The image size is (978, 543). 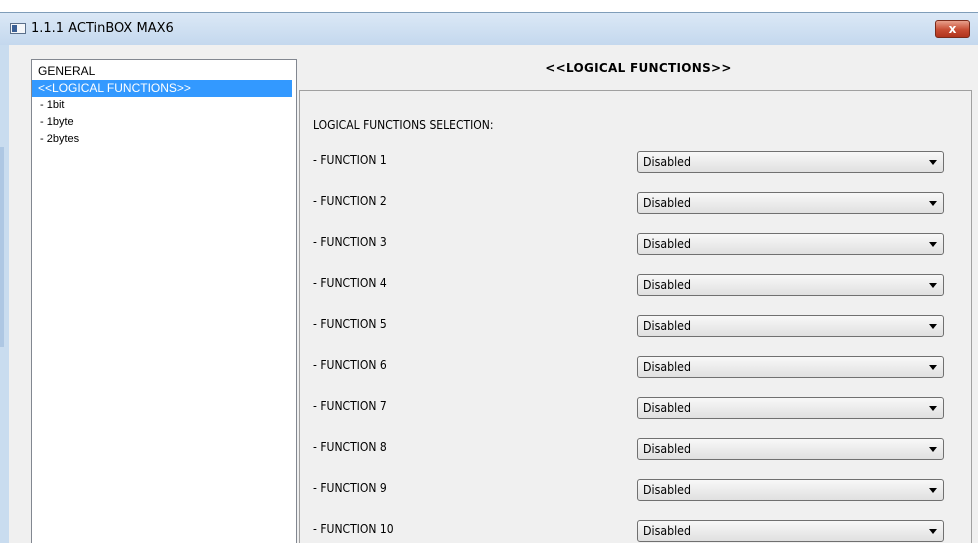 What do you see at coordinates (790, 326) in the screenshot?
I see `function-5-select: Disabled` at bounding box center [790, 326].